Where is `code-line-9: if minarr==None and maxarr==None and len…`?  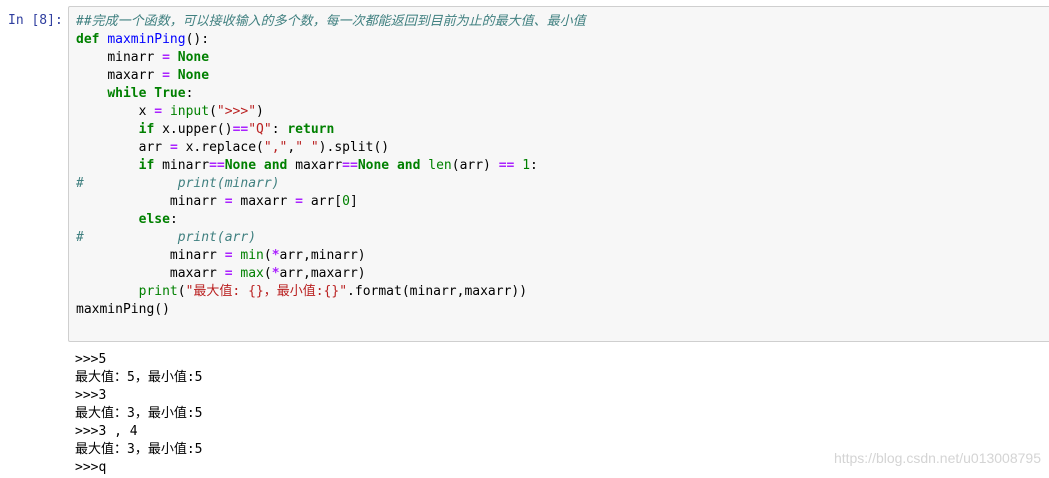 code-line-9: if minarr==None and maxarr==None and len… is located at coordinates (338, 165).